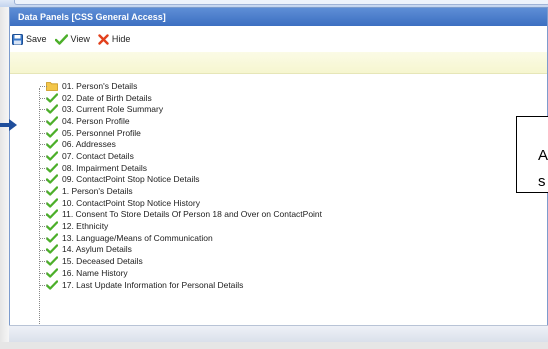  Describe the element at coordinates (291, 226) in the screenshot. I see `tree-item: 12. Ethnicity` at that location.